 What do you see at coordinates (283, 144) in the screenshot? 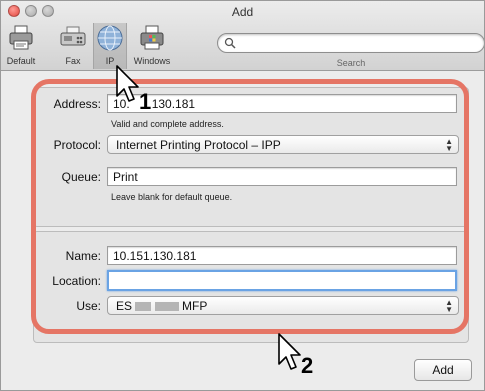
I see `protocol-popup: Internet Printing Protocol – IPP ▲ ▼` at bounding box center [283, 144].